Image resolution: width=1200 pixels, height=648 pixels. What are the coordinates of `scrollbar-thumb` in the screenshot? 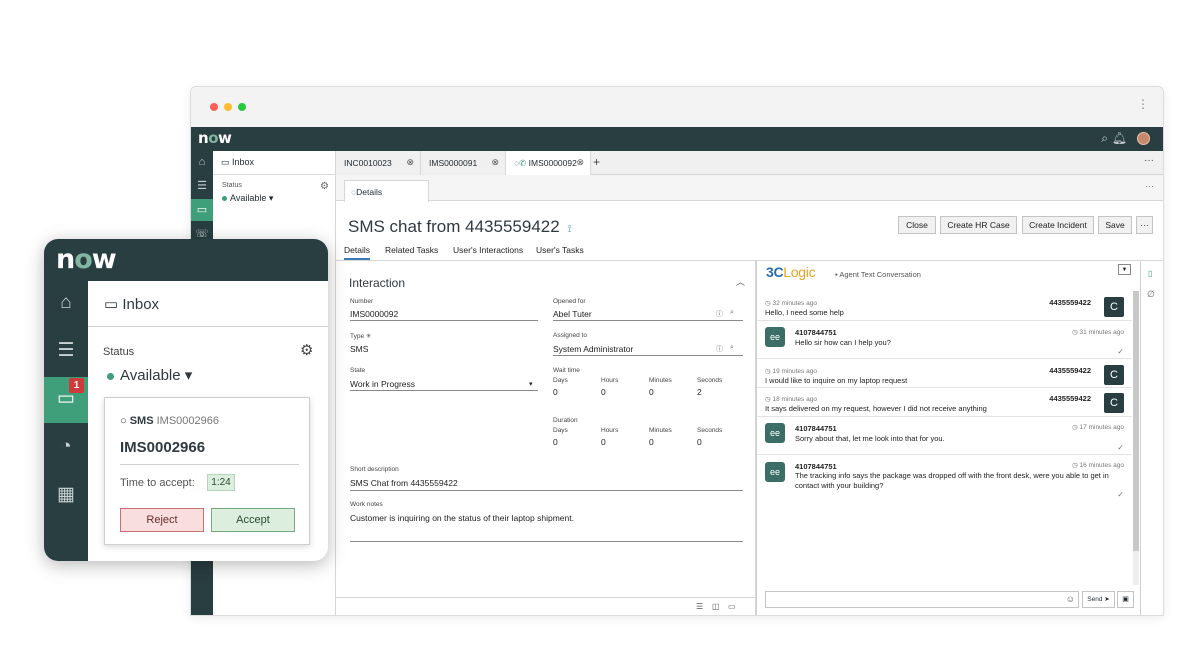 It's located at (1136, 421).